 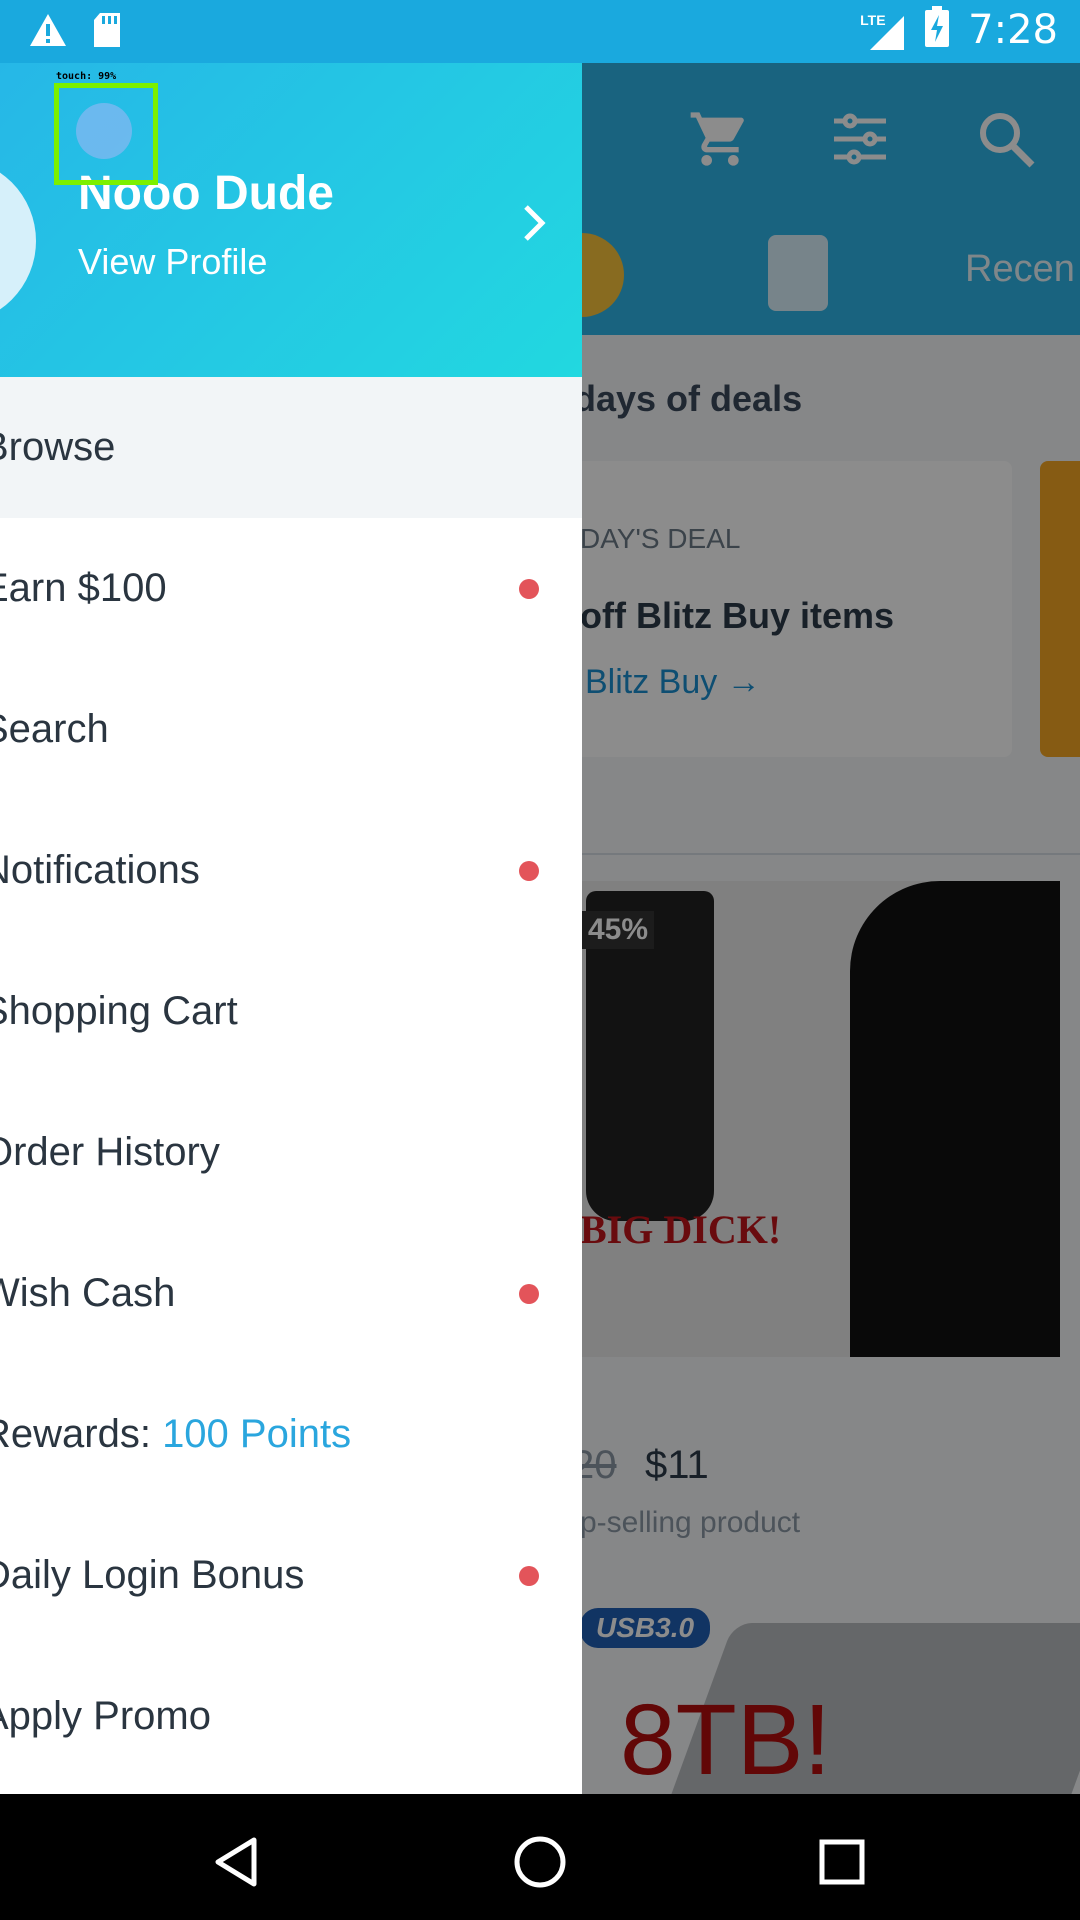 What do you see at coordinates (291, 870) in the screenshot?
I see `menu-item-notifications: Notifications` at bounding box center [291, 870].